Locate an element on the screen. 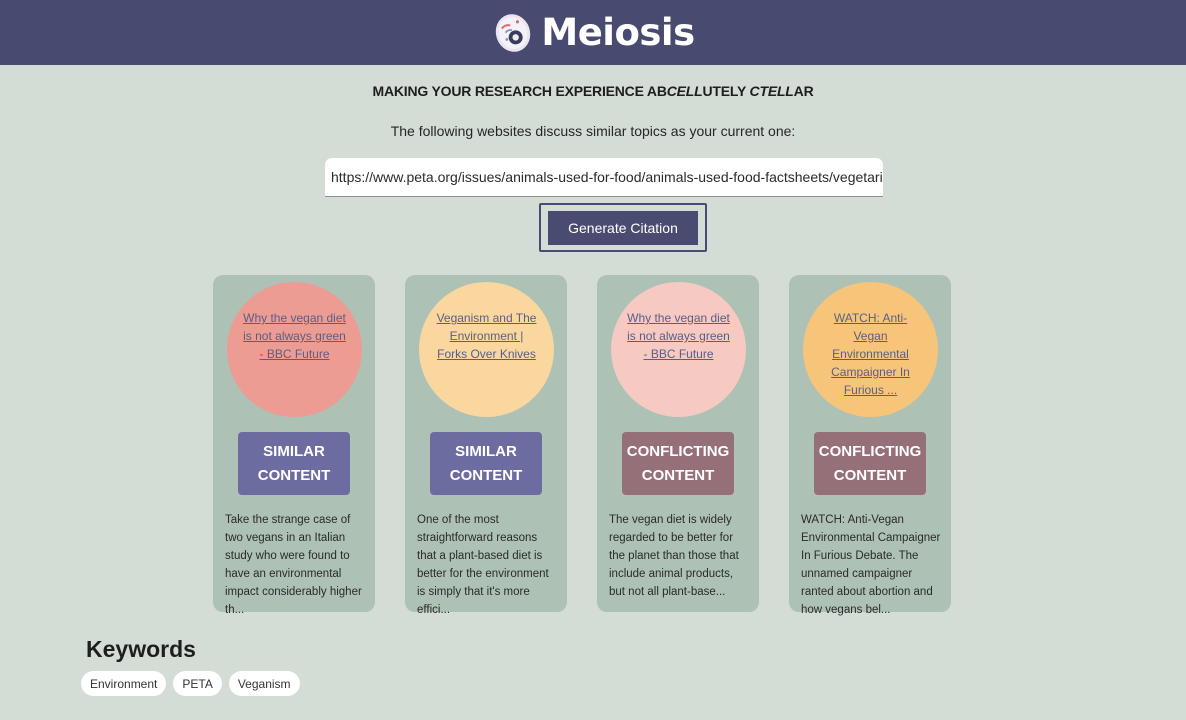  tagline-emphasis: CELL is located at coordinates (684, 91).